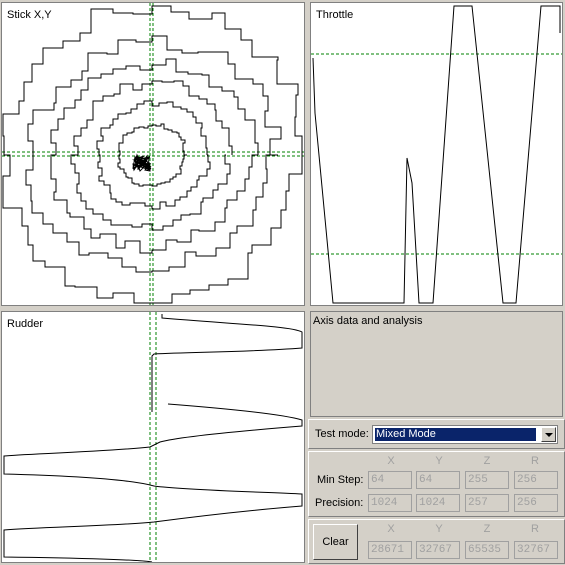 The image size is (565, 565). What do you see at coordinates (455, 434) in the screenshot?
I see `test-mode-value: Mixed Mode` at bounding box center [455, 434].